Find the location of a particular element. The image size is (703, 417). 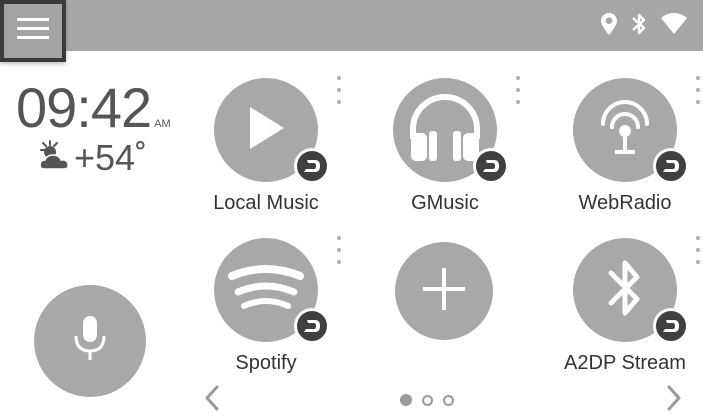

previous-page-button is located at coordinates (212, 400).